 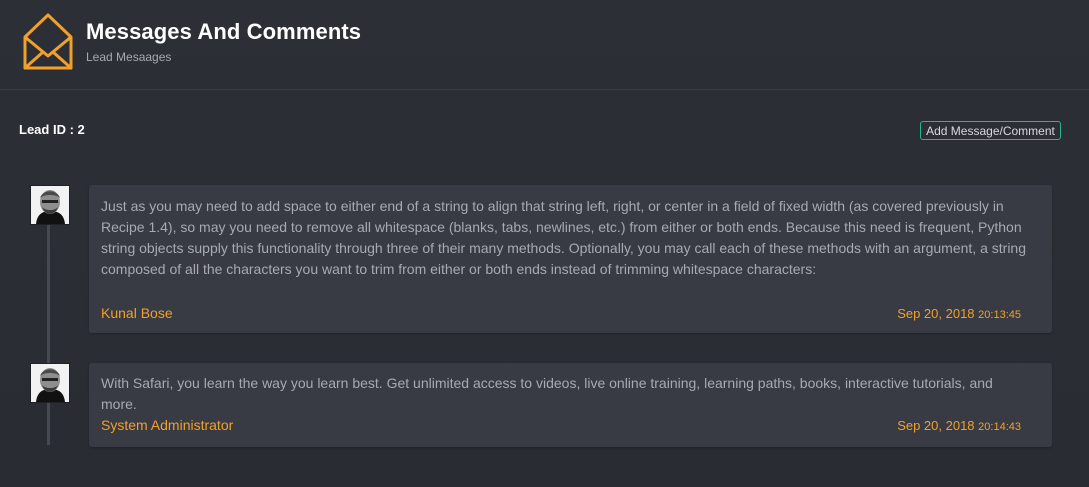 What do you see at coordinates (167, 425) in the screenshot?
I see `message-author: System Administrator` at bounding box center [167, 425].